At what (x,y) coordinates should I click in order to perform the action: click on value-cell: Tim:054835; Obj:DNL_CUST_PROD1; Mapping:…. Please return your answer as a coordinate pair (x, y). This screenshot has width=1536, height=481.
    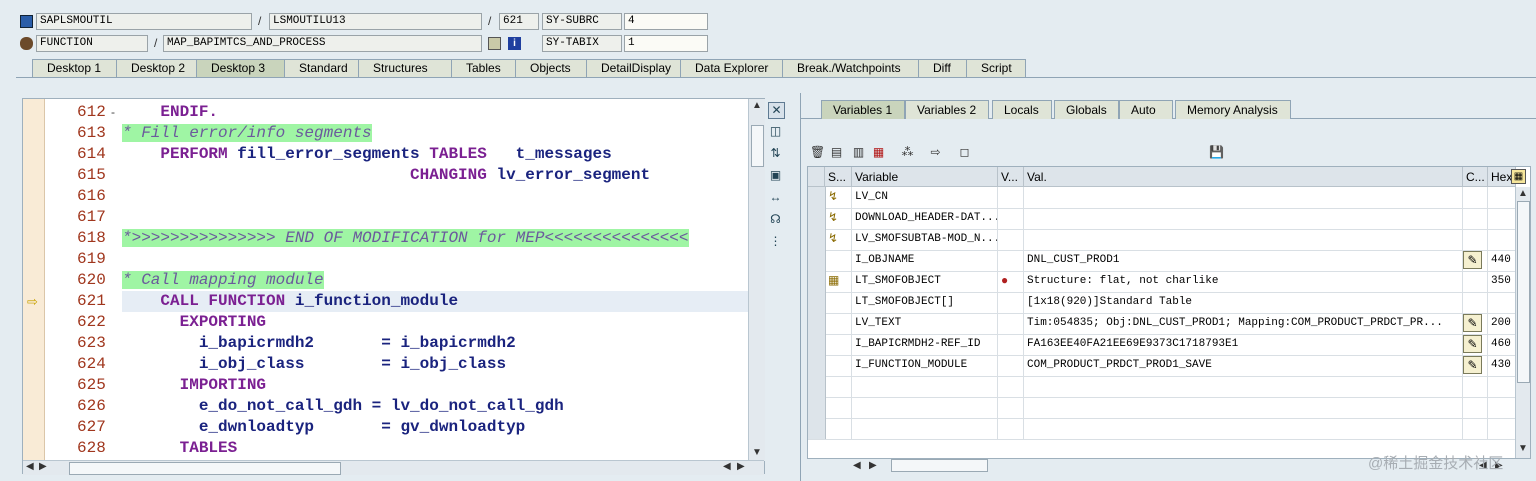
    Looking at the image, I should click on (1243, 323).